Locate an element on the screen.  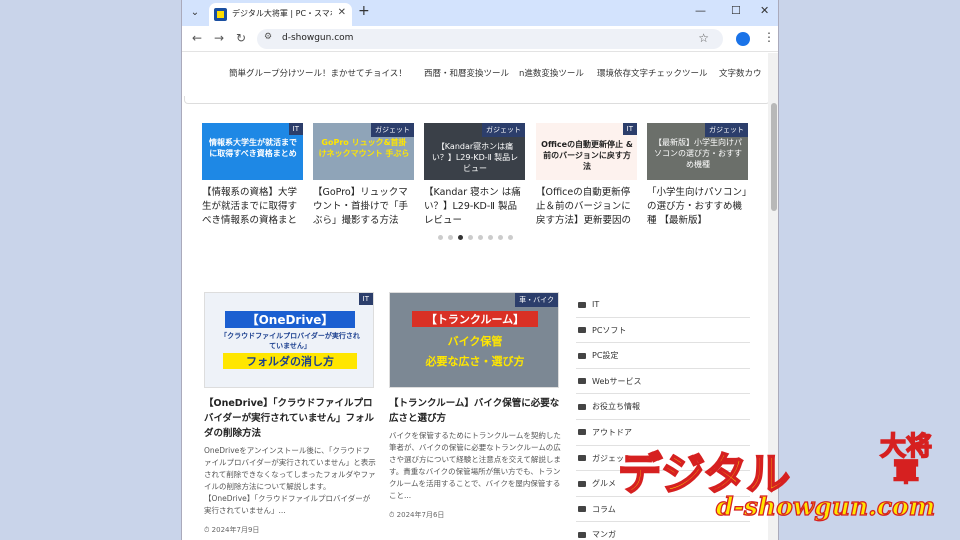
card-title: 【Kandar 寝ホン は痛い？】L29-KD-Ⅱ 製品レビュー is located at coordinates (472, 206).